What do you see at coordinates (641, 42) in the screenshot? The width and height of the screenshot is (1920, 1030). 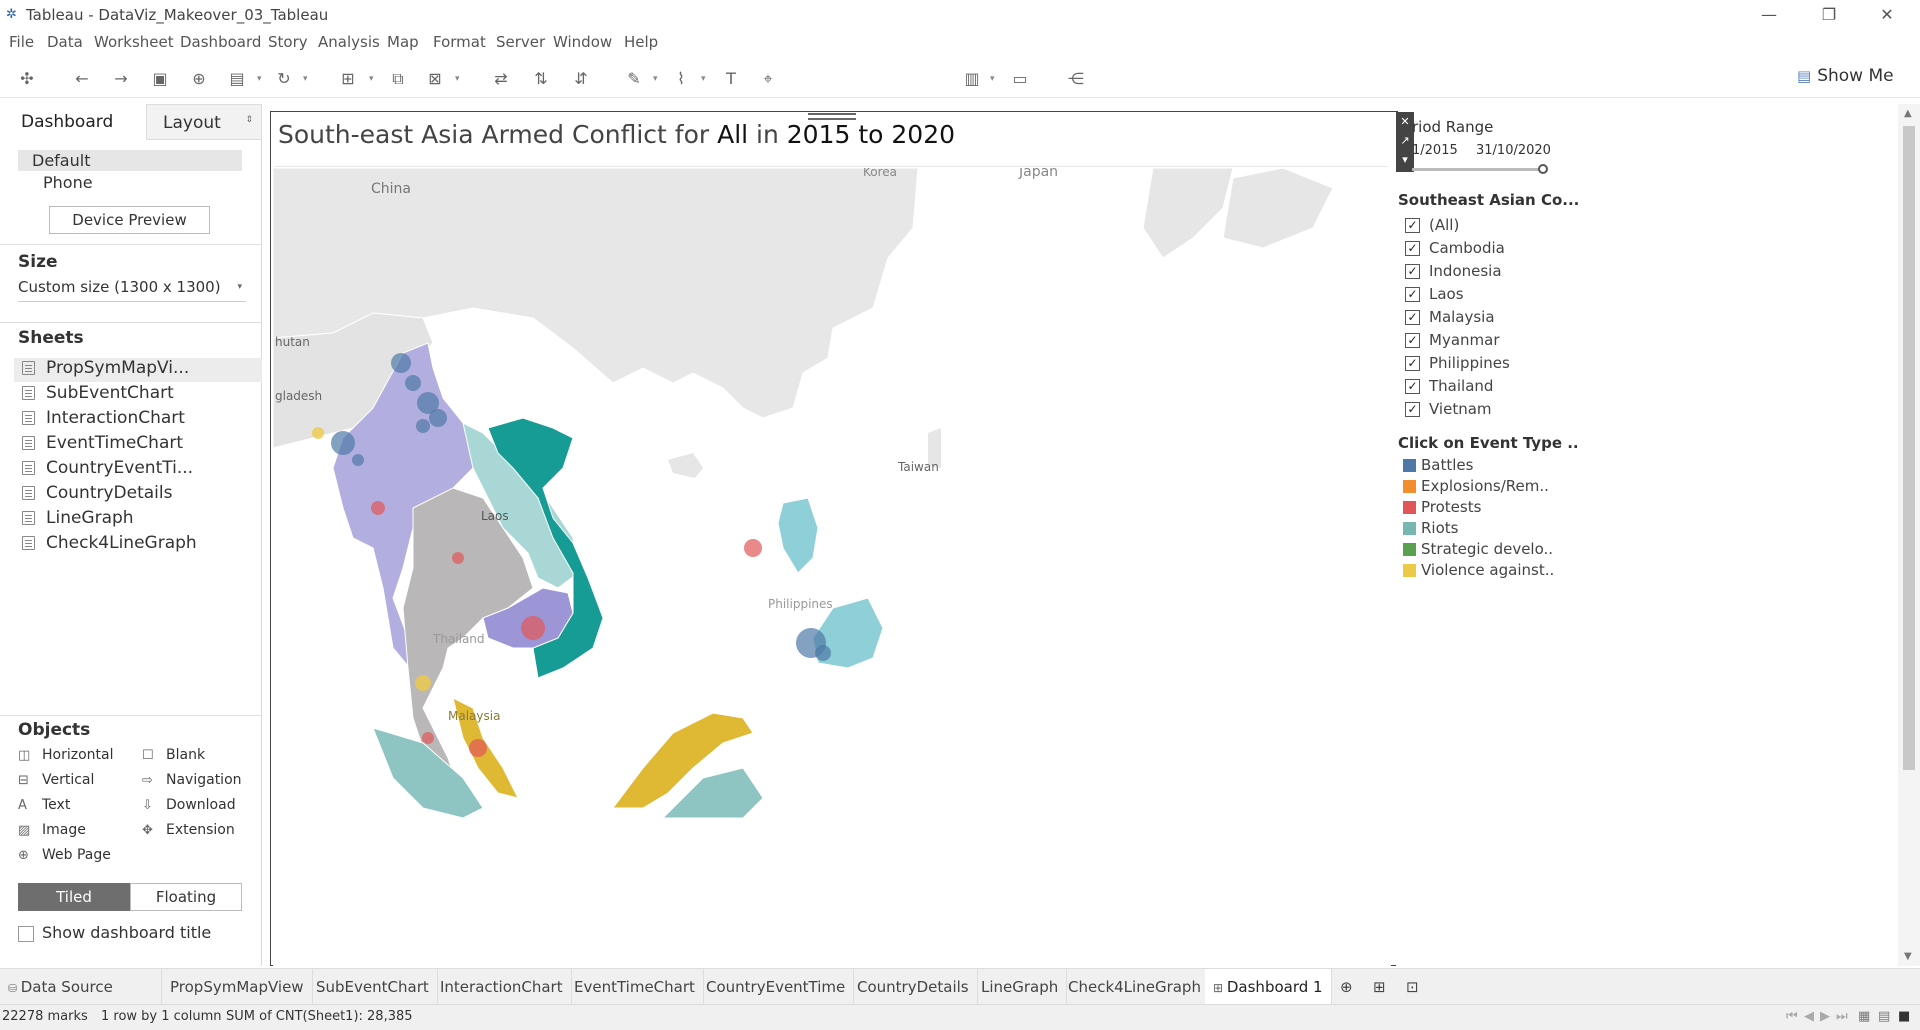 I see `menu-help: Help` at bounding box center [641, 42].